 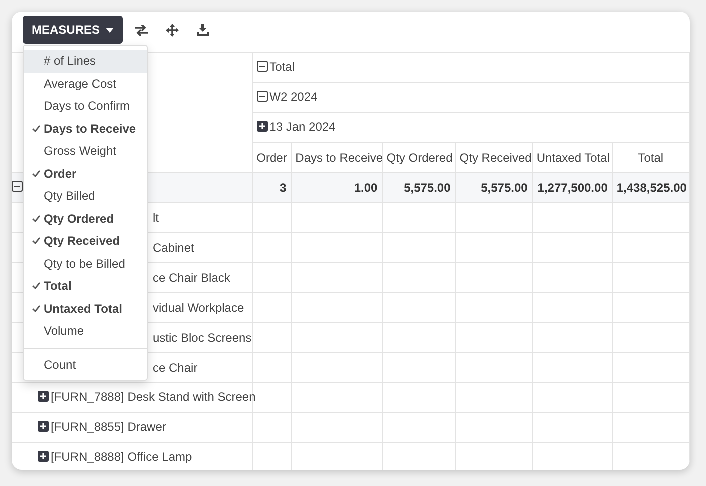 I want to click on swap-arrows-icon, so click(x=141, y=30).